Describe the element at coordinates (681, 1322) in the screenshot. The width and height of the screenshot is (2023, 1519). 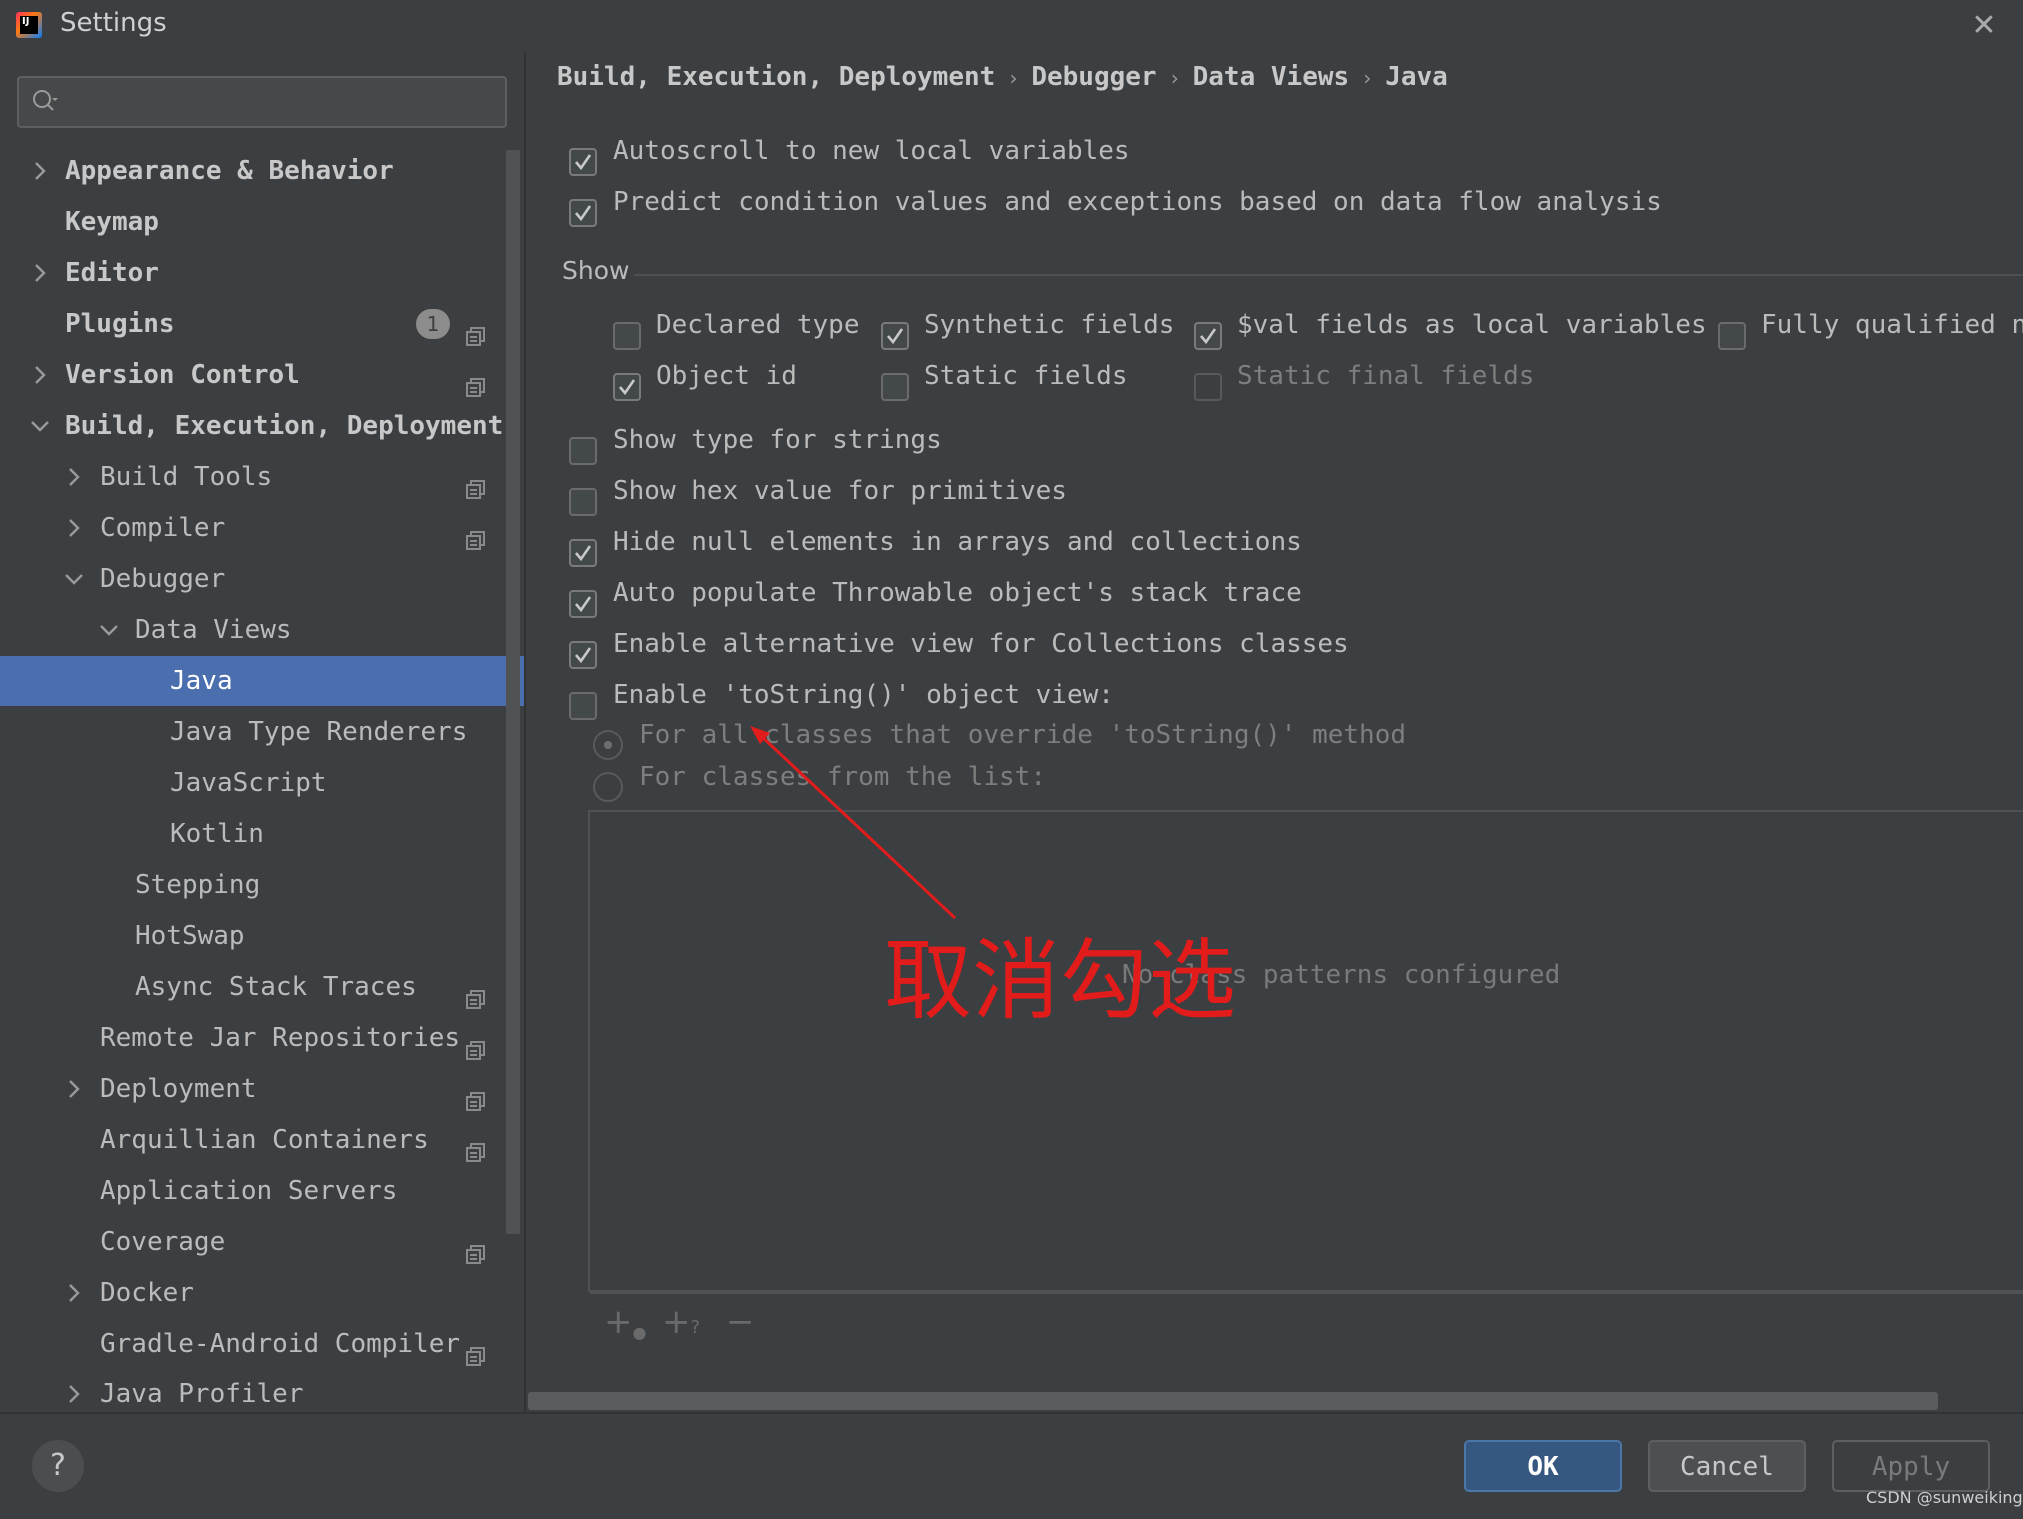
I see `add-pattern-button: +?` at that location.